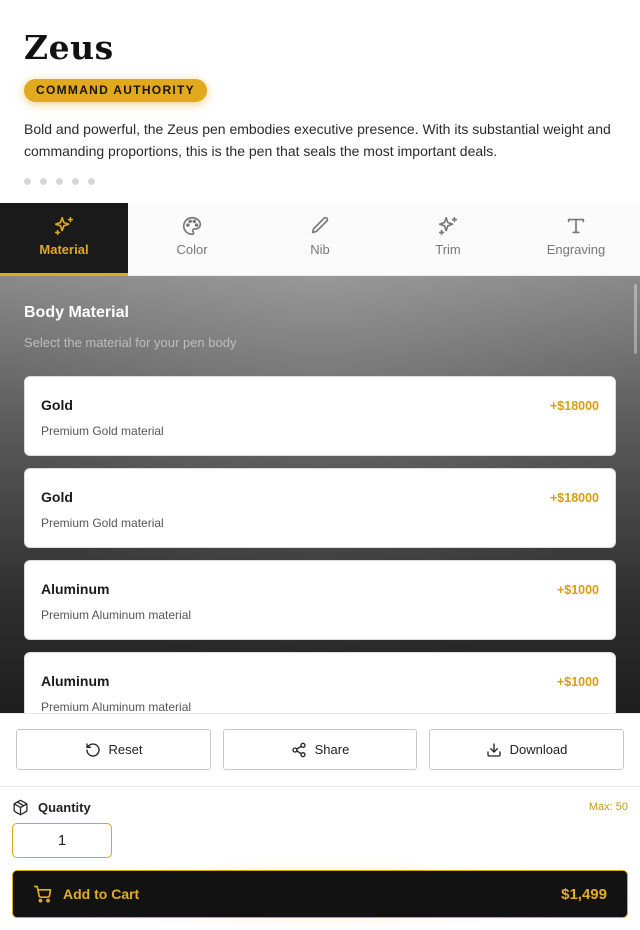 The height and width of the screenshot is (930, 640). Describe the element at coordinates (493, 749) in the screenshot. I see `download-icon` at that location.